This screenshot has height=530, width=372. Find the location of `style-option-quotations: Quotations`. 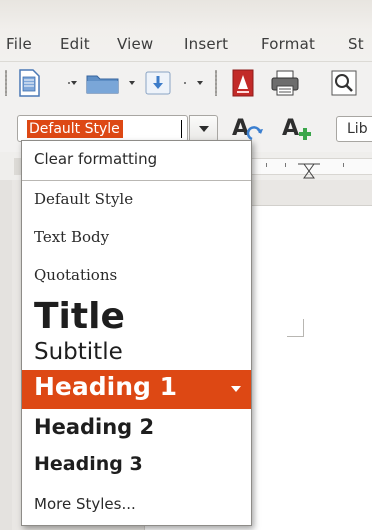

style-option-quotations: Quotations is located at coordinates (136, 277).